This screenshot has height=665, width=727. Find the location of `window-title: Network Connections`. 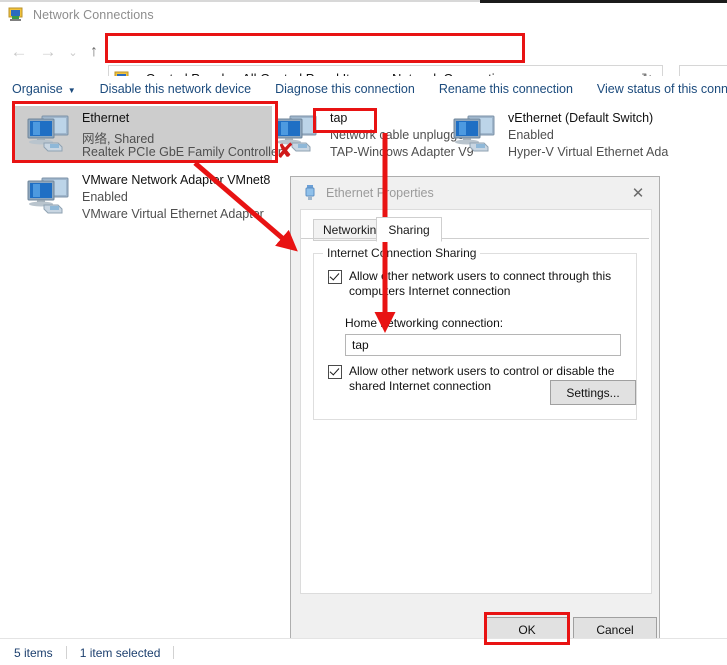

window-title: Network Connections is located at coordinates (93, 15).